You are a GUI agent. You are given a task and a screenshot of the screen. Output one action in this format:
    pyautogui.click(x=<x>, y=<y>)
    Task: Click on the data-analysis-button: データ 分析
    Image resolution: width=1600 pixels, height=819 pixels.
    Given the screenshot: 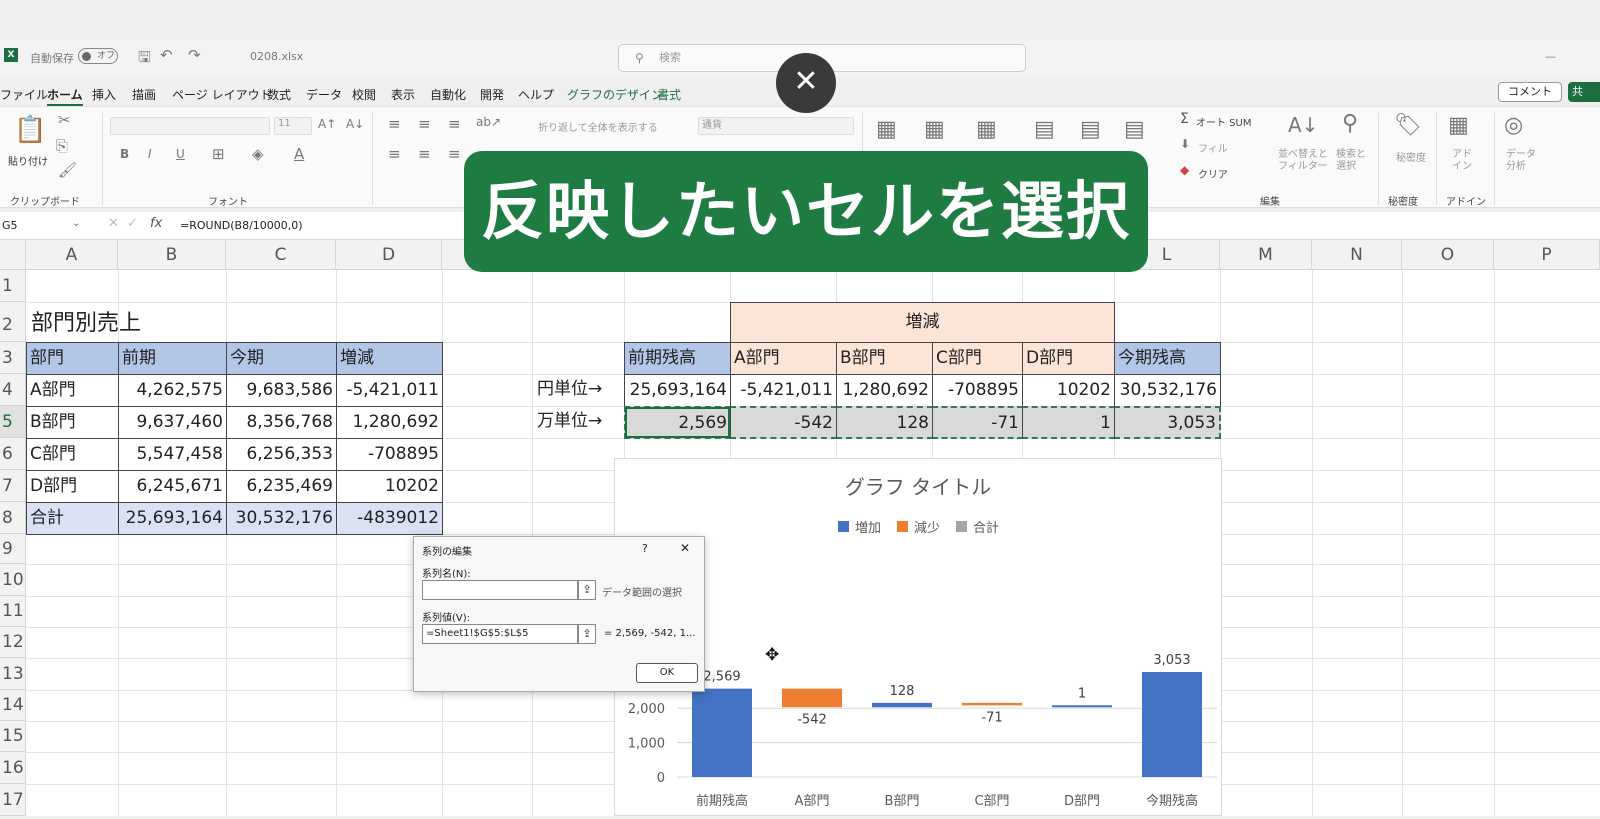 What is the action you would take?
    pyautogui.click(x=1521, y=161)
    